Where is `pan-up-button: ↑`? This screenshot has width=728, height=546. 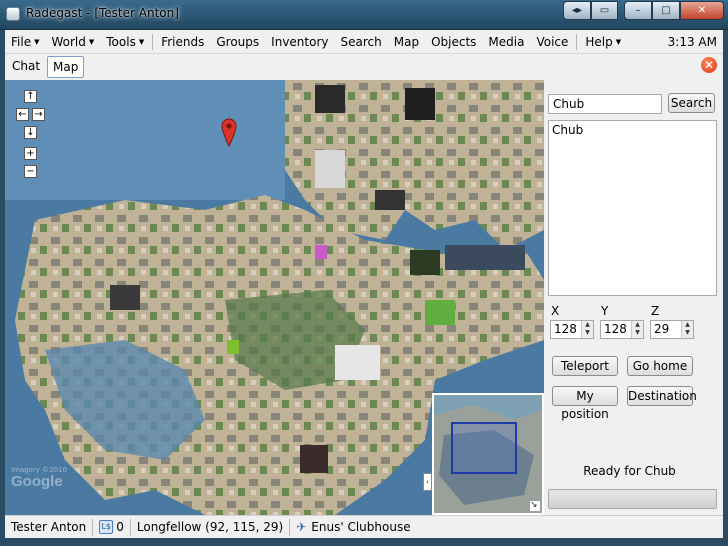 pan-up-button: ↑ is located at coordinates (30, 96).